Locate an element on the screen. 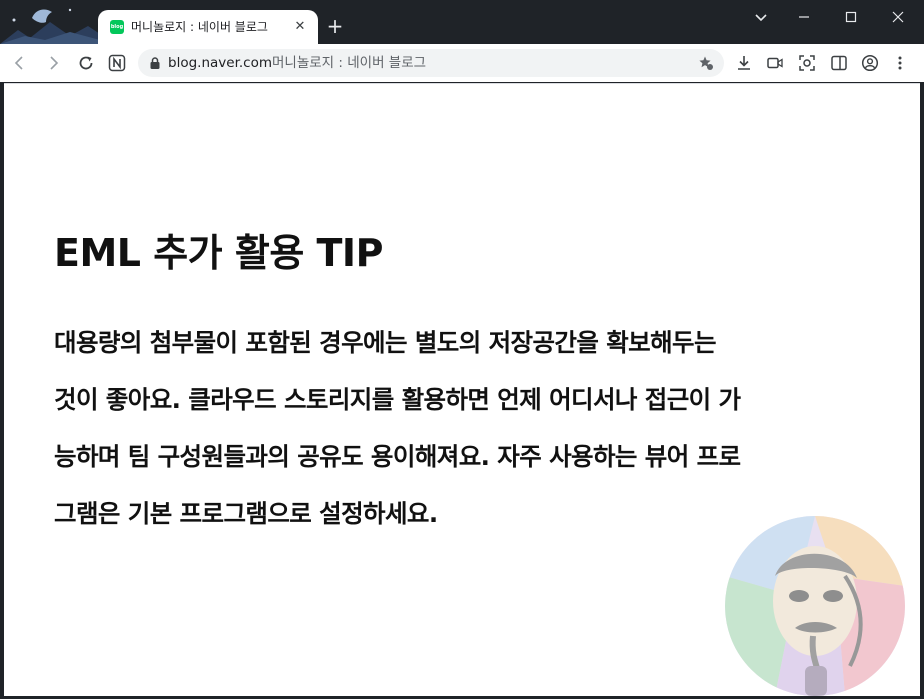 Image resolution: width=924 pixels, height=699 pixels. browser-toolbar: blog.naver.com 머니놀로지 : 네이버 블로그 is located at coordinates (462, 63).